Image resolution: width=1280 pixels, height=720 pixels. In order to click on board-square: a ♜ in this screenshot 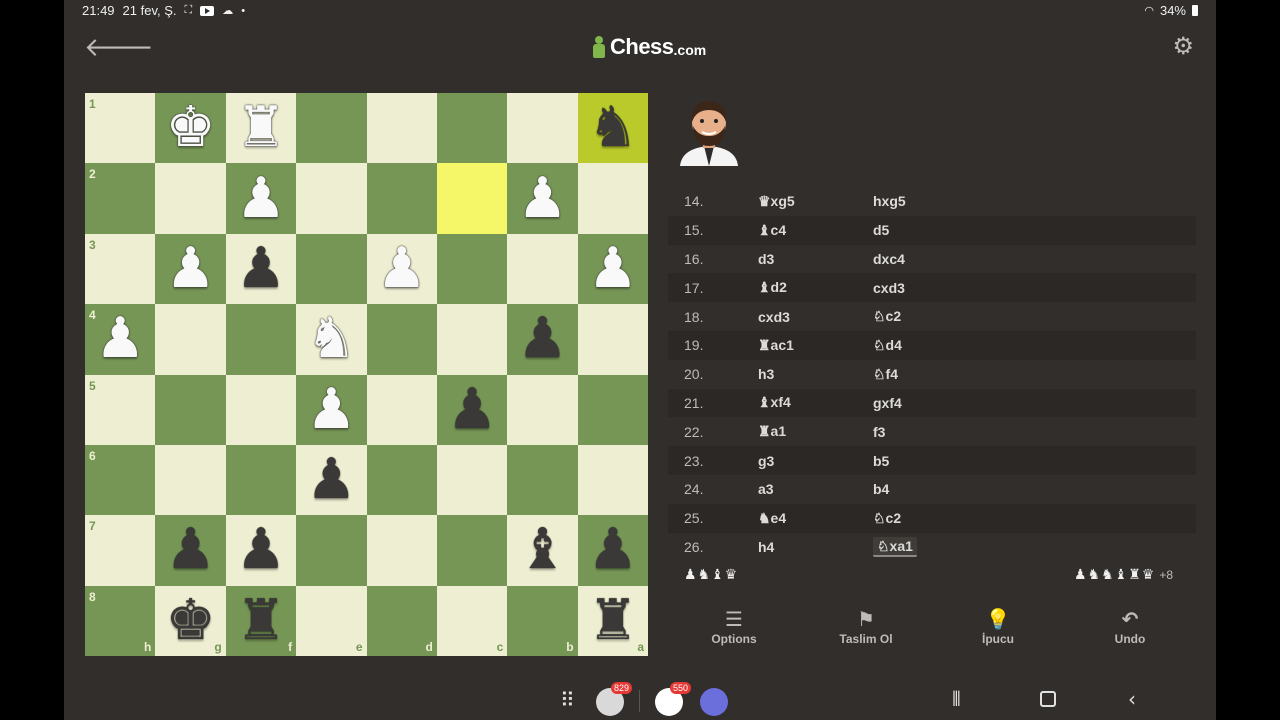, I will do `click(612, 620)`.